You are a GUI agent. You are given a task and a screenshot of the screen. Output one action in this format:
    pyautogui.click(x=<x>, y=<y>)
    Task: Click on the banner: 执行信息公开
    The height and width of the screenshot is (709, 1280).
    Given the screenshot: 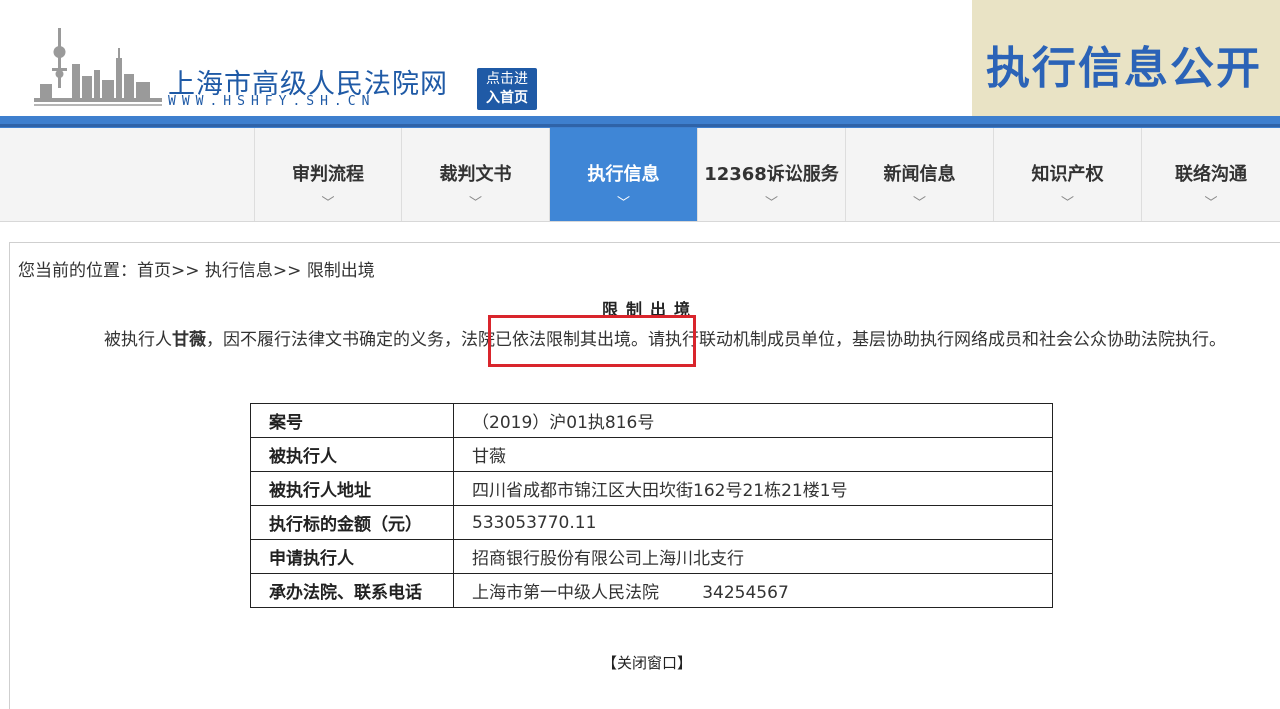 What is the action you would take?
    pyautogui.click(x=1126, y=59)
    